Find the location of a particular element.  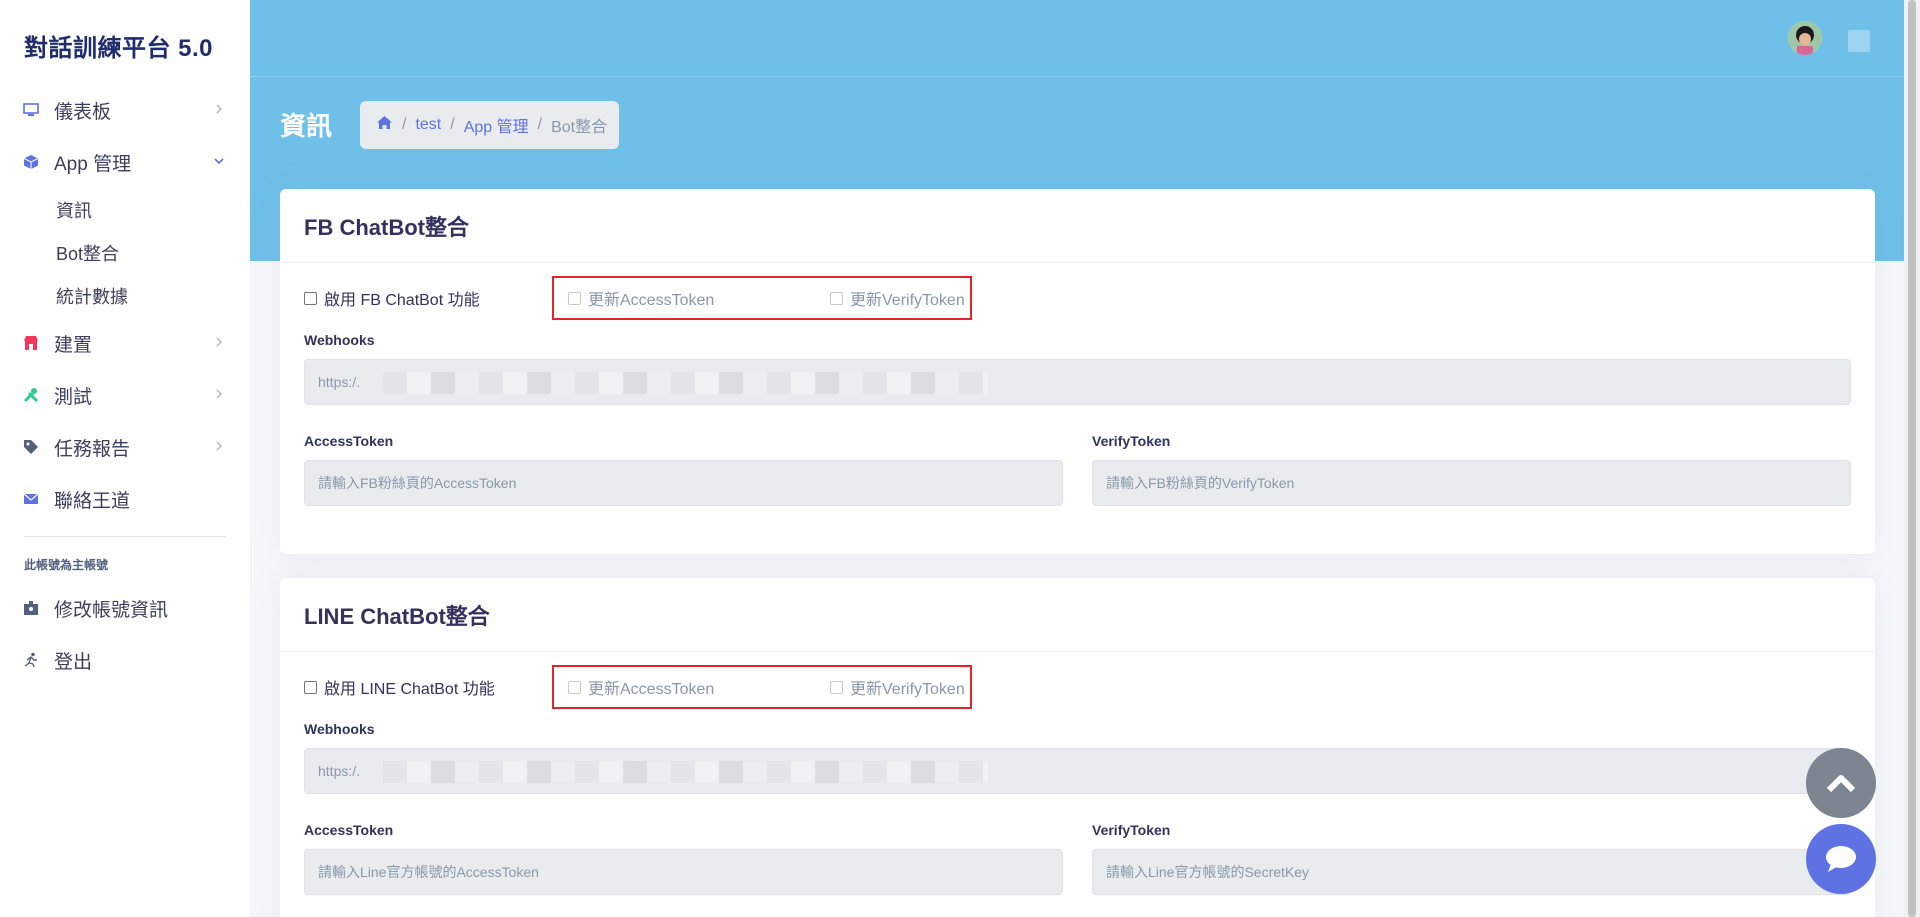

monitor-icon is located at coordinates (31, 110).